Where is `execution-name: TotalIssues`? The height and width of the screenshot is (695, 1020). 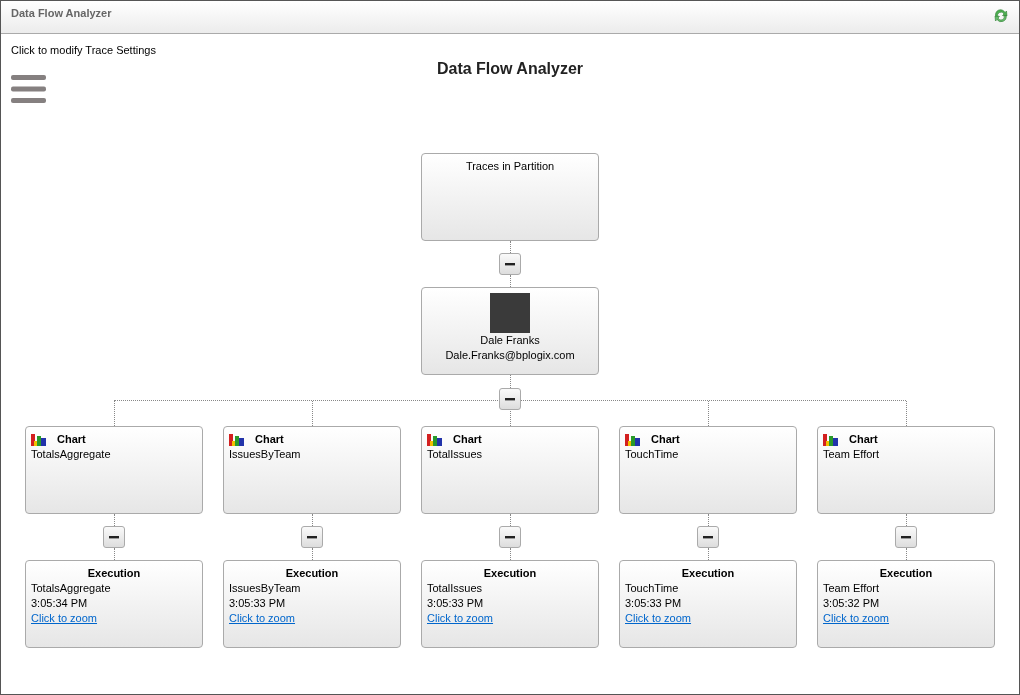
execution-name: TotalIssues is located at coordinates (455, 588).